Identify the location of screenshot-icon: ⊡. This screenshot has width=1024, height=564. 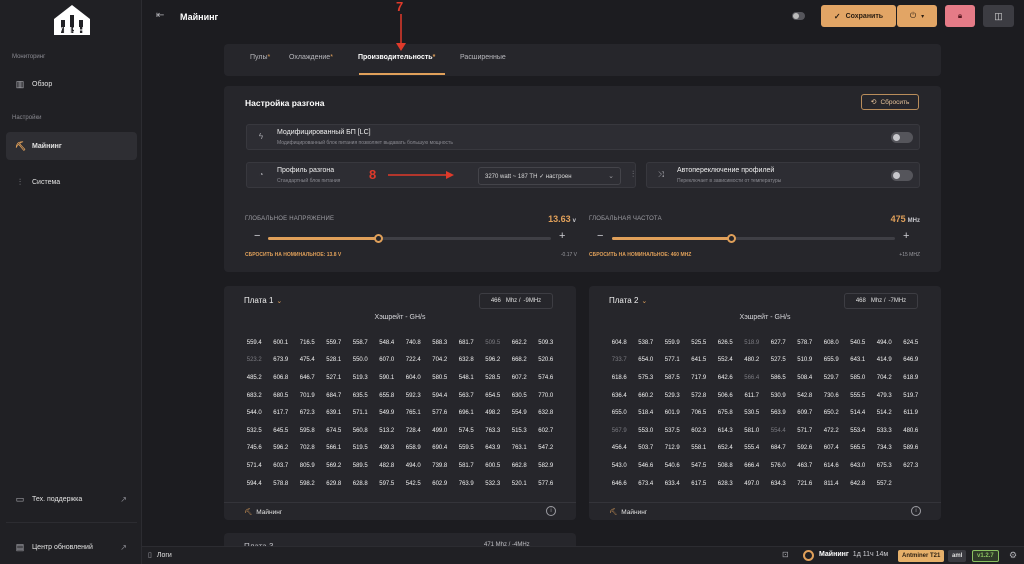
(785, 554).